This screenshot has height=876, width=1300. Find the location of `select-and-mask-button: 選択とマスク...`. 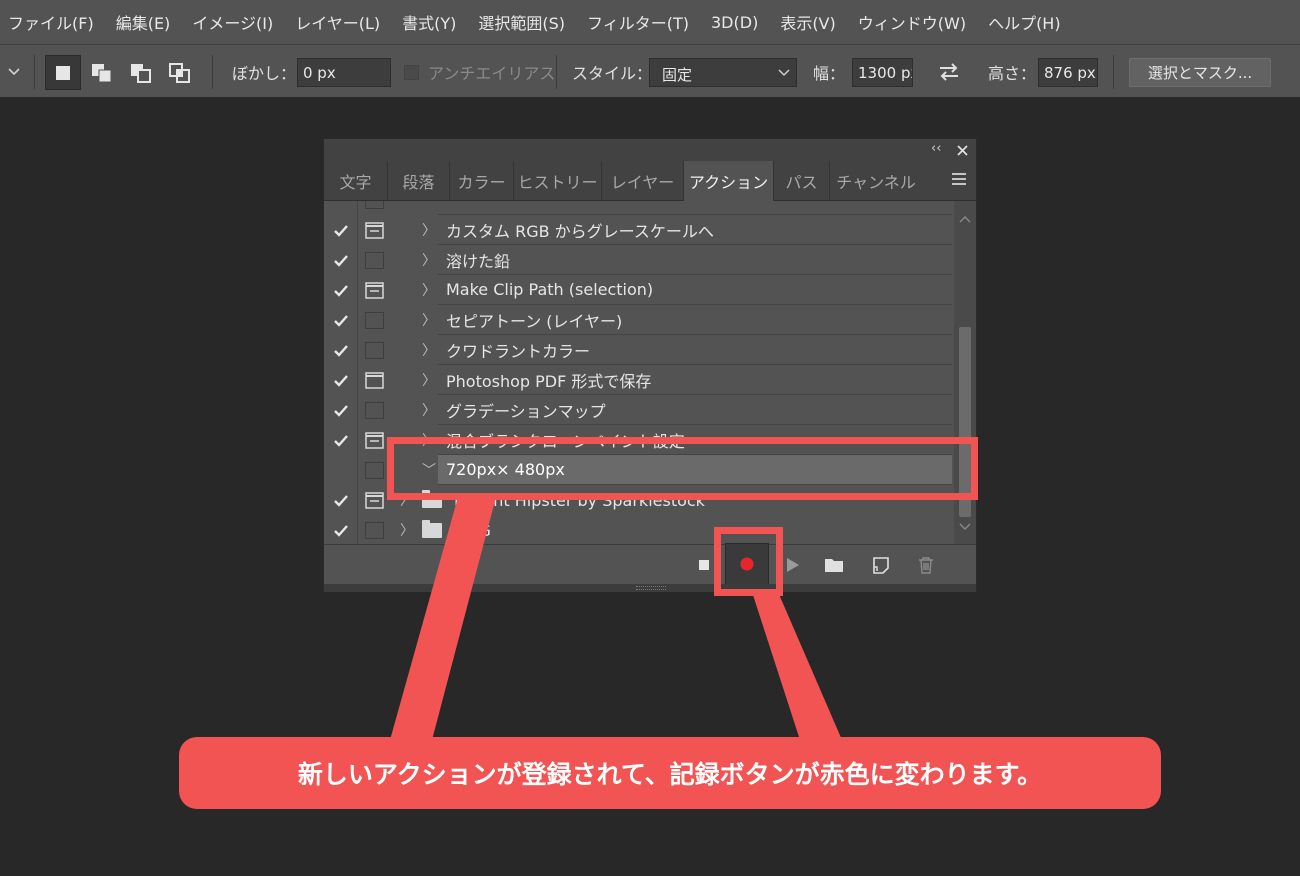

select-and-mask-button: 選択とマスク... is located at coordinates (1200, 72).